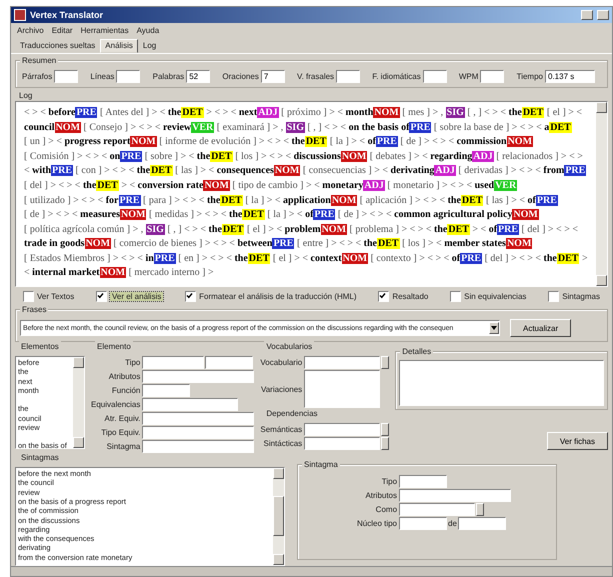 The height and width of the screenshot is (577, 613). I want to click on menu-item: Herramientas, so click(104, 30).